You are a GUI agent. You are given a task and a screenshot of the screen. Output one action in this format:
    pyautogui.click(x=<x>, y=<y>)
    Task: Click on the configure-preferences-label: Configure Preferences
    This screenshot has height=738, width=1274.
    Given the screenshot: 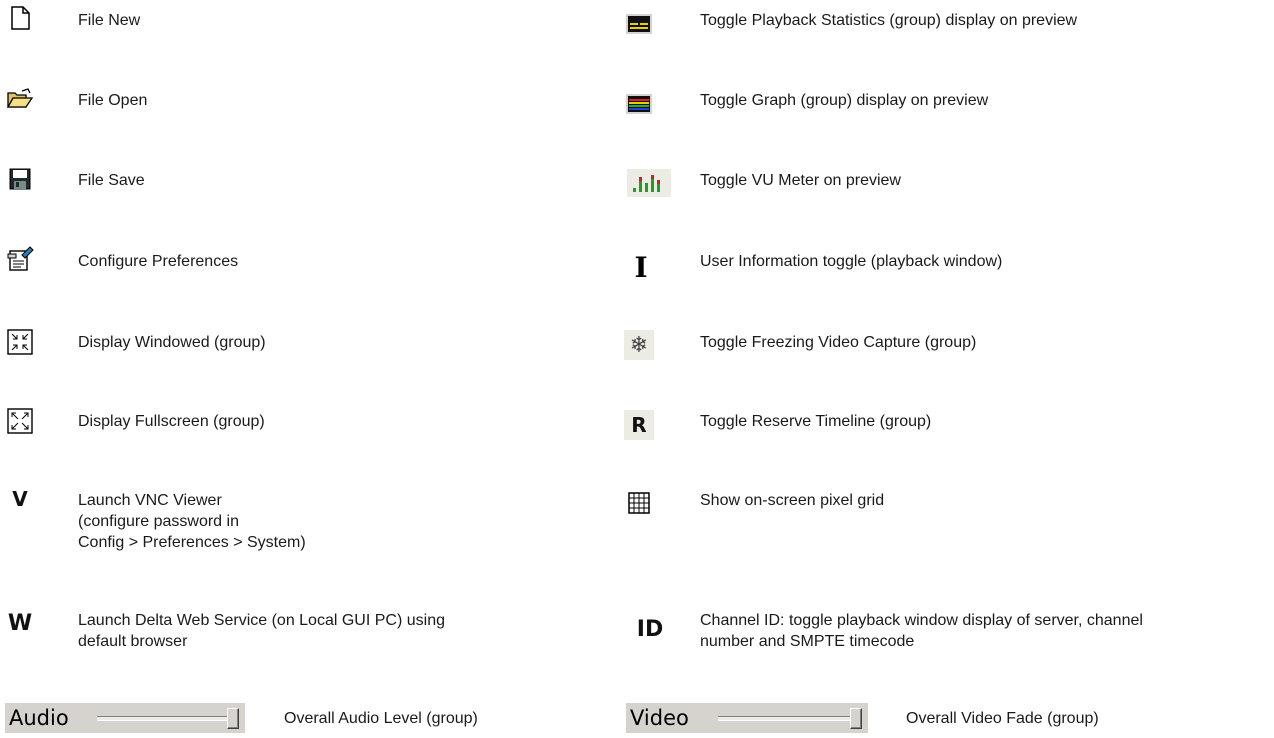 What is the action you would take?
    pyautogui.click(x=158, y=261)
    